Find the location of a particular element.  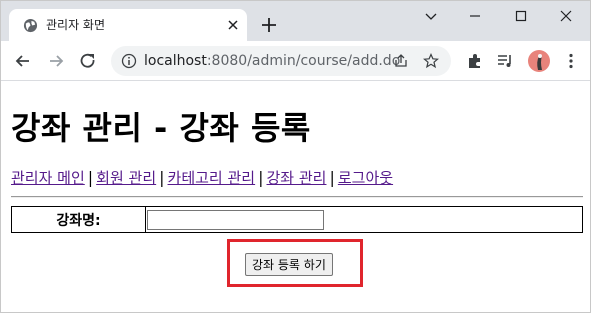

course-name-cell is located at coordinates (364, 219).